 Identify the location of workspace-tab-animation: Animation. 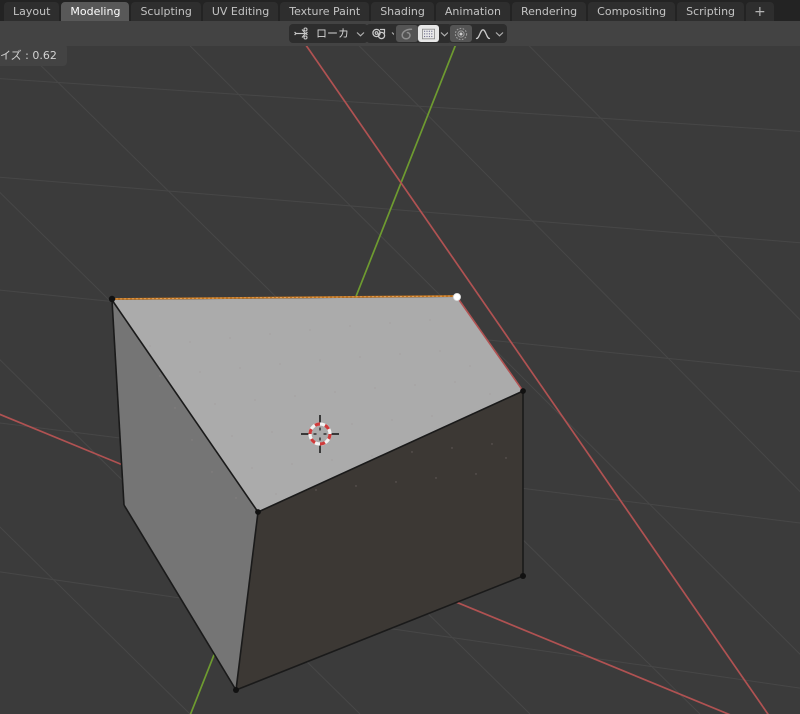
(472, 11).